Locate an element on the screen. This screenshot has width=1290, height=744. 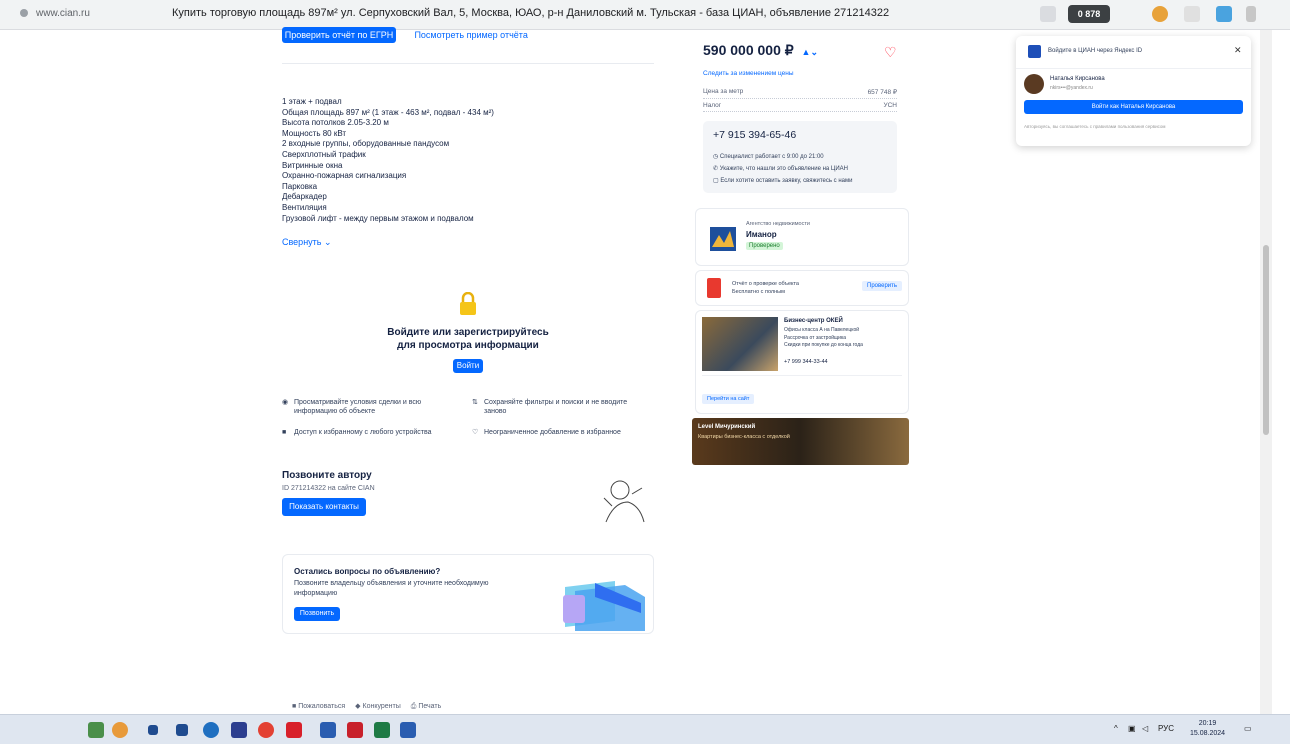
download-icon is located at coordinates (1251, 14).